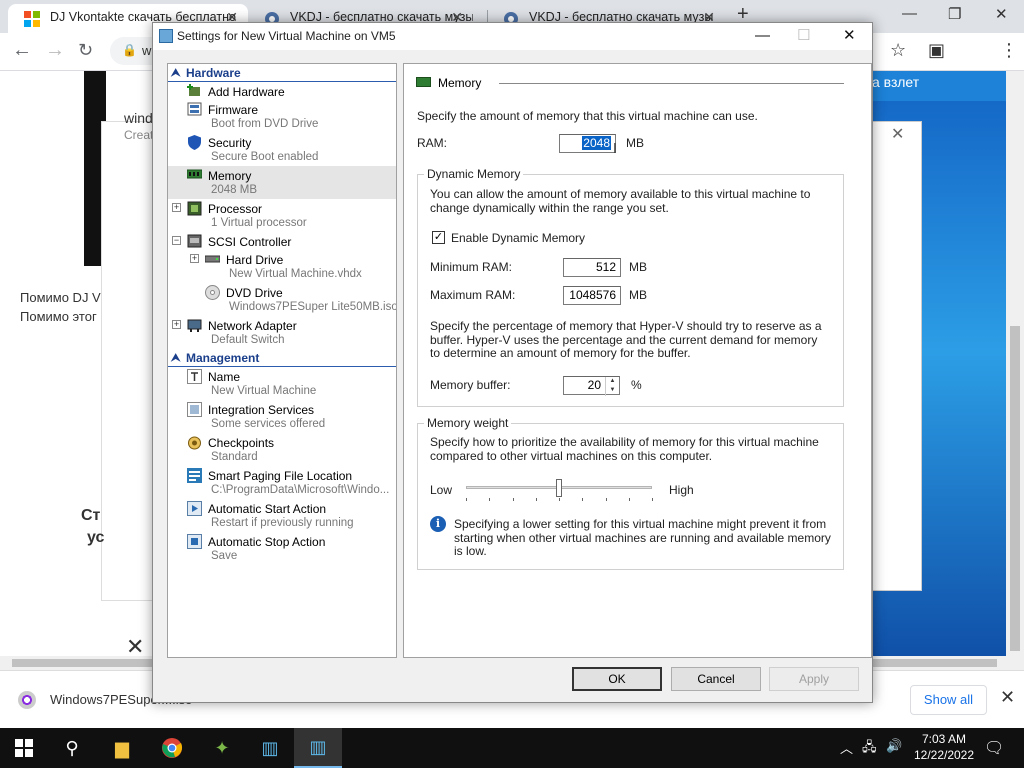  Describe the element at coordinates (944, 755) in the screenshot. I see `clock-date: 12/22/2022` at that location.